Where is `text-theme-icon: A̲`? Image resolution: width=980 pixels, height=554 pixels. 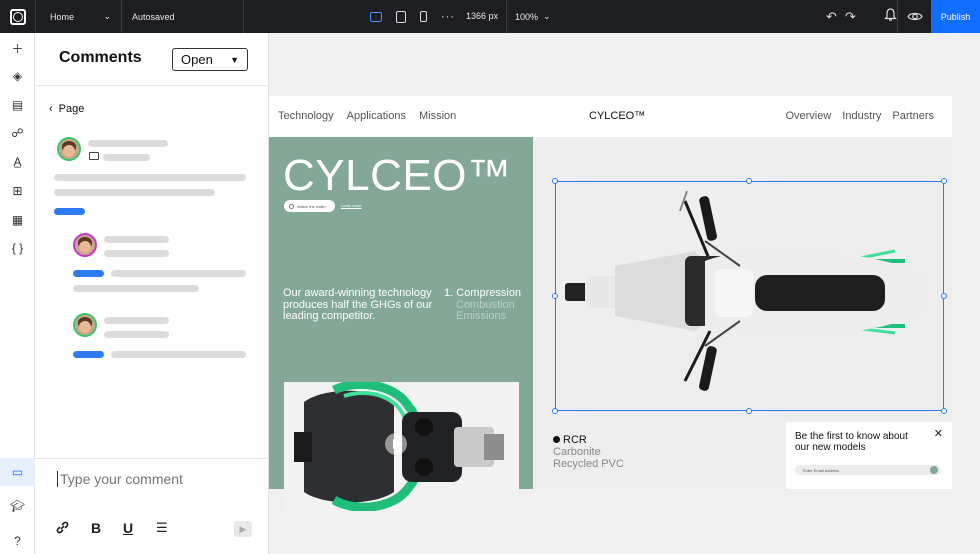
text-theme-icon: A̲ is located at coordinates (17, 162).